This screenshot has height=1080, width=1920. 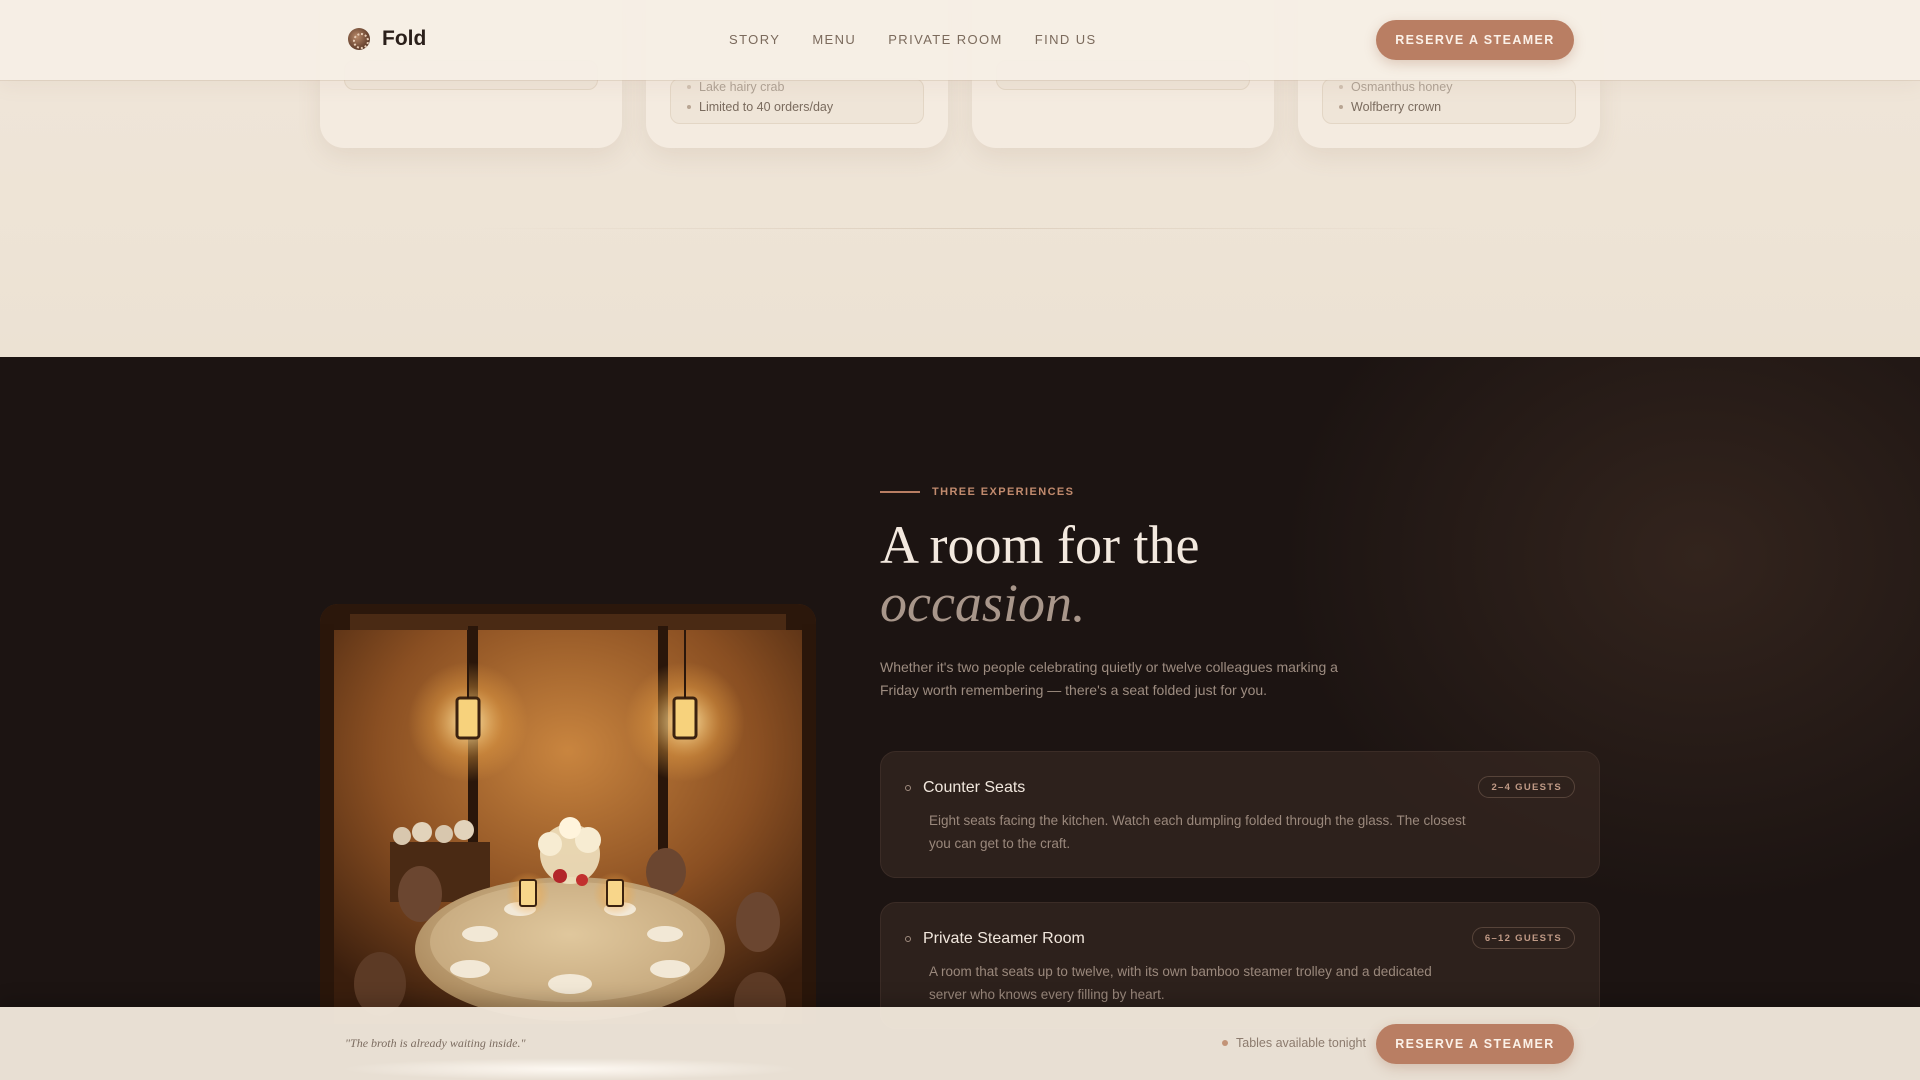 I want to click on feature-item: Osmanthus honey, so click(x=1449, y=87).